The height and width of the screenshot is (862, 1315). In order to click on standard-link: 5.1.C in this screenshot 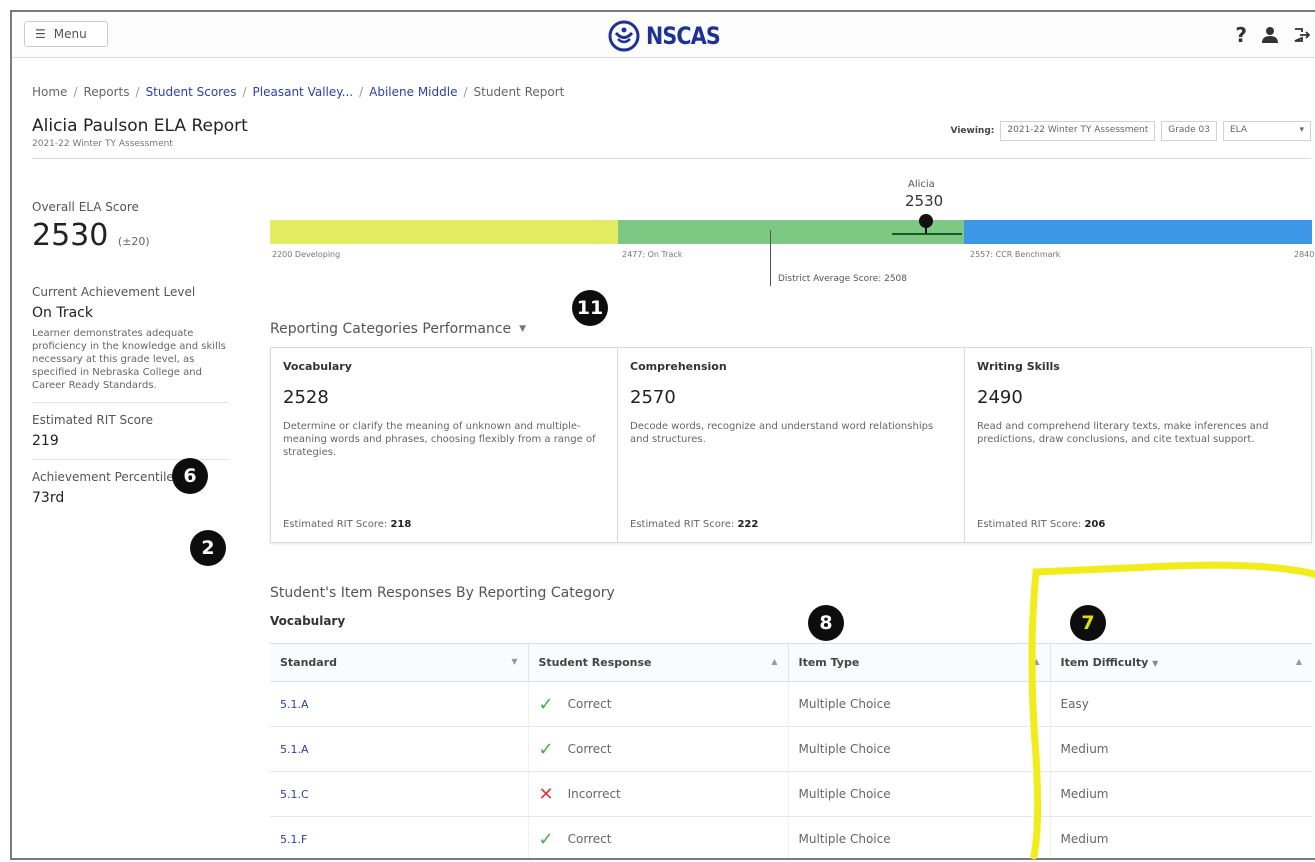, I will do `click(399, 794)`.